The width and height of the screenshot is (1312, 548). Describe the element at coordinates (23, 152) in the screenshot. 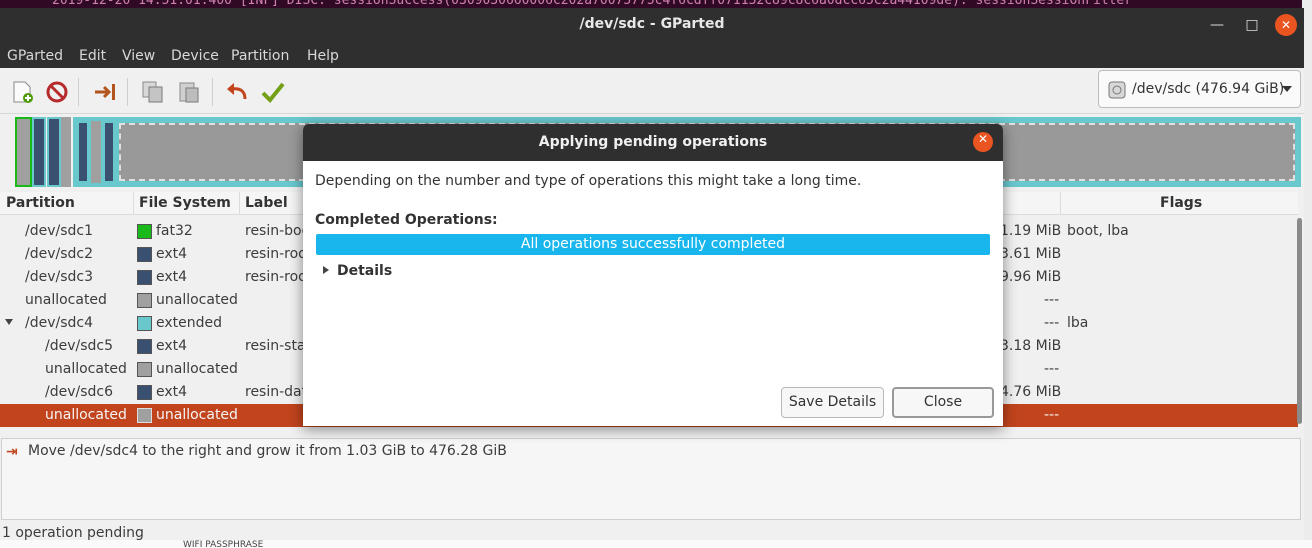

I see `partition-block-sdc1` at that location.